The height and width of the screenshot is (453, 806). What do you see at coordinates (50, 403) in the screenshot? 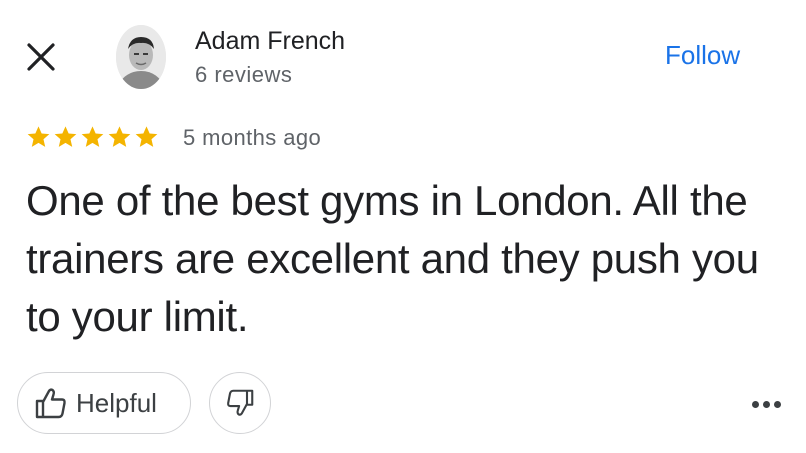
I see `thumb-up-icon` at bounding box center [50, 403].